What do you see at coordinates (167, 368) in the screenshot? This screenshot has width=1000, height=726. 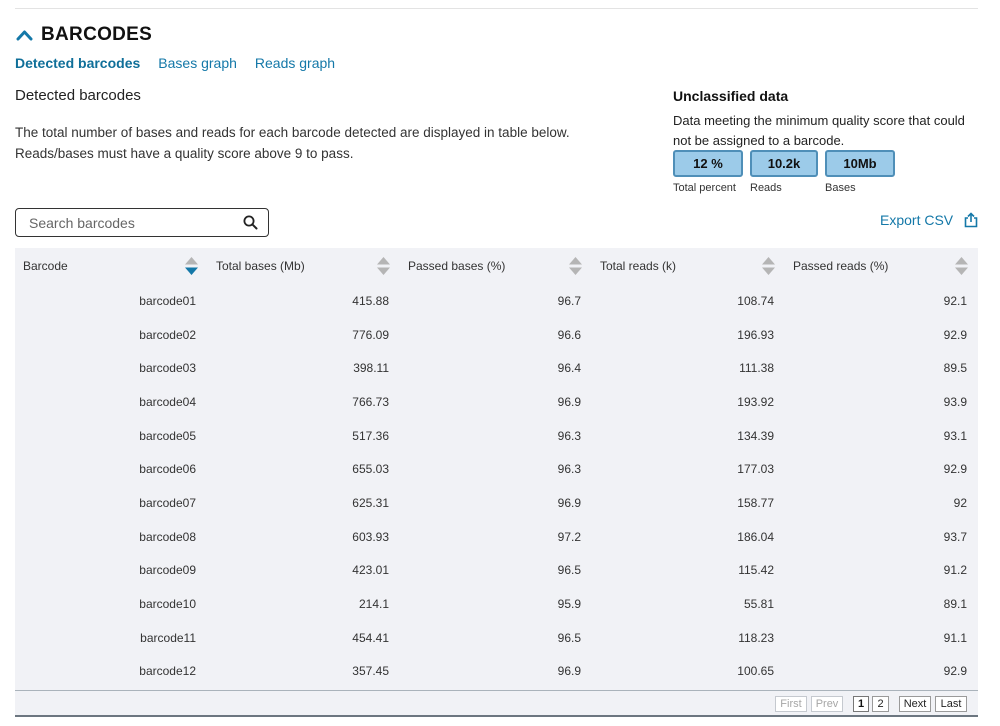 I see `barcode-cell: barcode03` at bounding box center [167, 368].